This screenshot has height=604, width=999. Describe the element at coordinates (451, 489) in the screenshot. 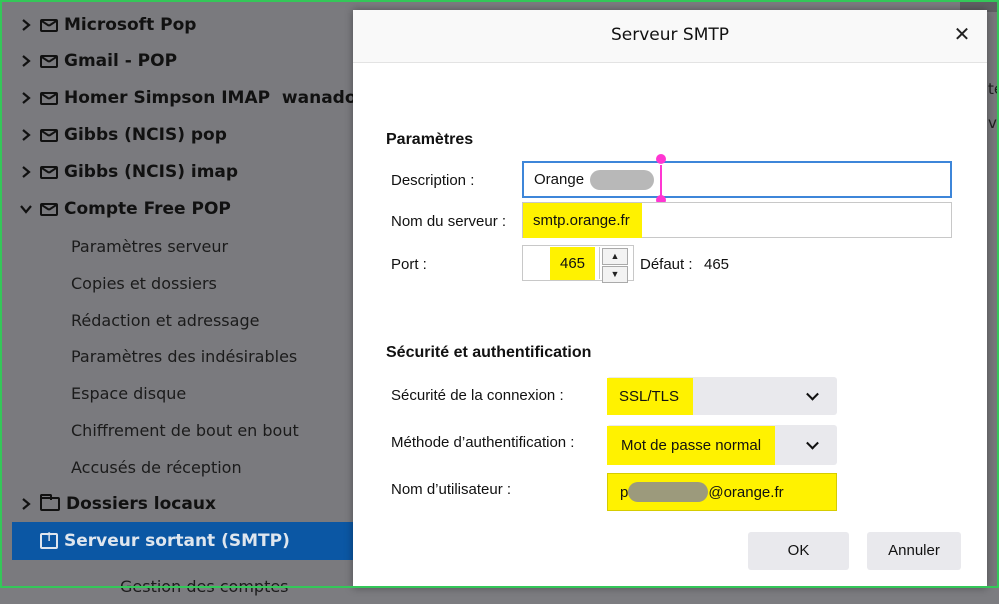

I see `username-label: Nom d’utilisateur :` at that location.